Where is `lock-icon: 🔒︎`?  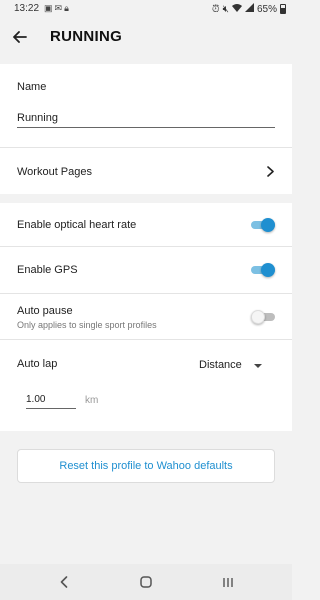
lock-icon: 🔒︎ is located at coordinates (67, 8).